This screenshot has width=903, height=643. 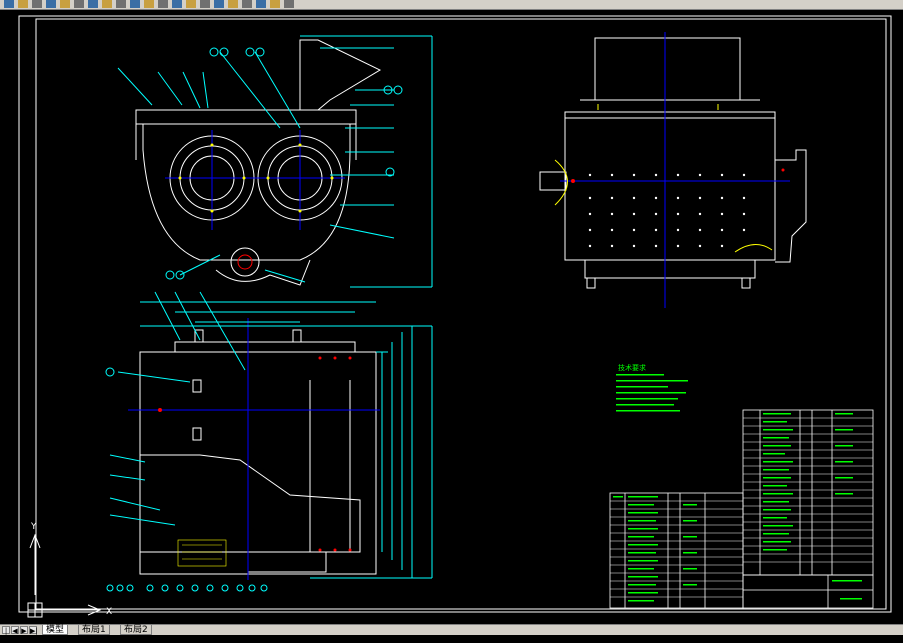 I want to click on save-icon, so click(x=37, y=4).